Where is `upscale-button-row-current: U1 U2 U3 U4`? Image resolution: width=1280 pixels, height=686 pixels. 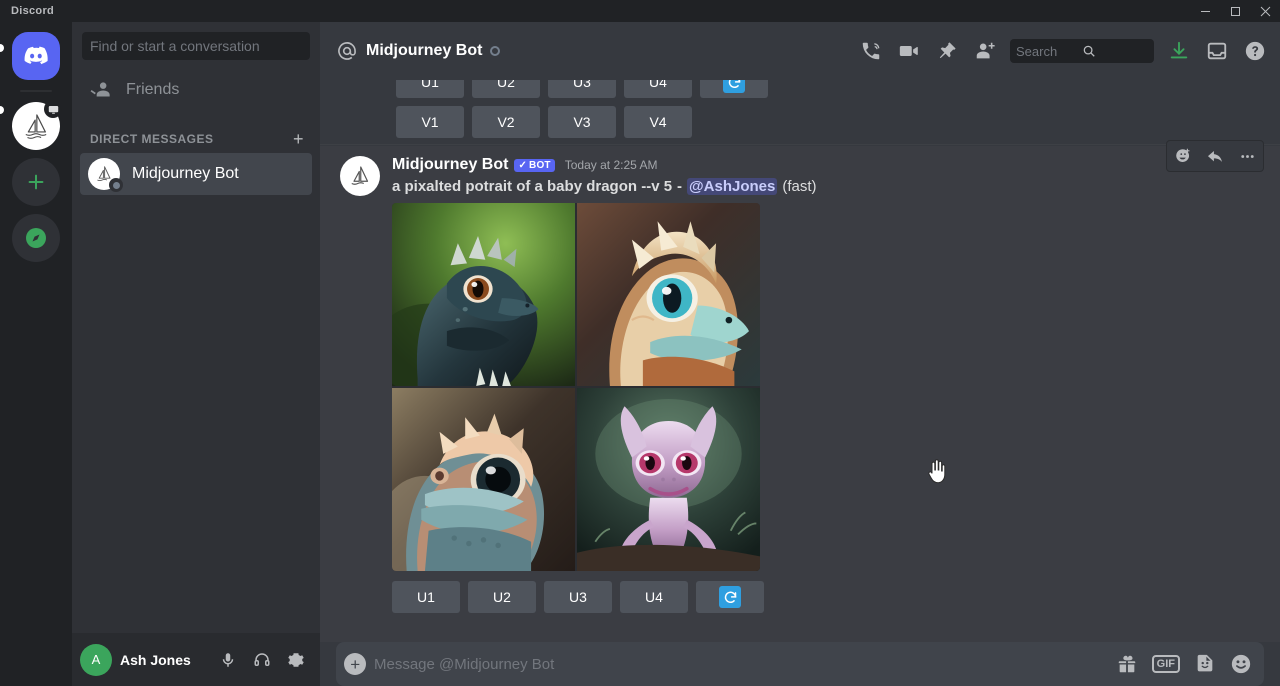
upscale-button-row-current: U1 U2 U3 U4 is located at coordinates (812, 597).